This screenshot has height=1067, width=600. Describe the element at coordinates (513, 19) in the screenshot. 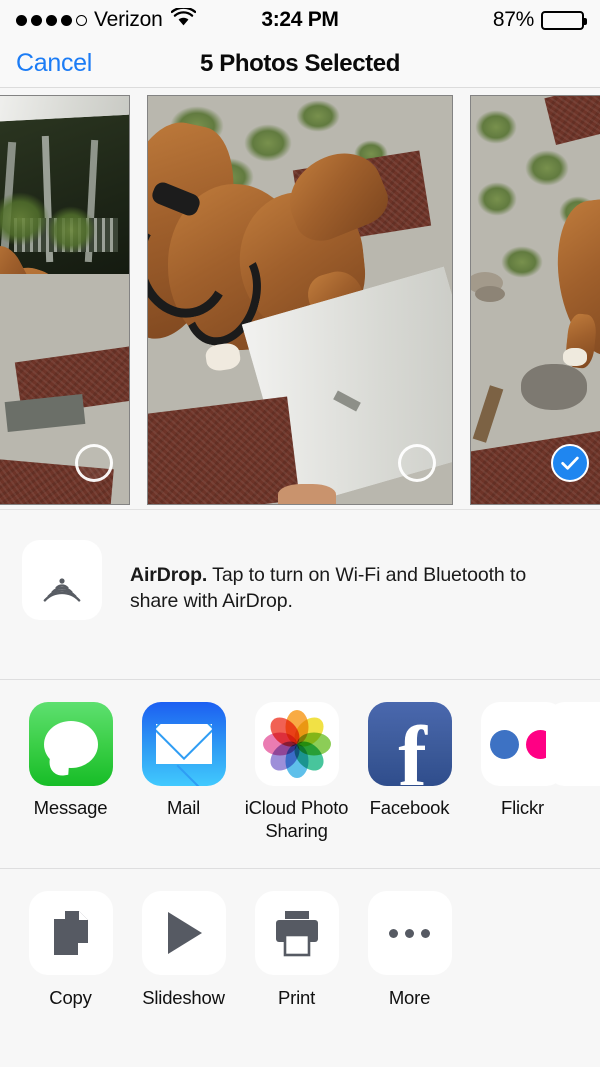

I see `battery-percent-label: 87%` at that location.